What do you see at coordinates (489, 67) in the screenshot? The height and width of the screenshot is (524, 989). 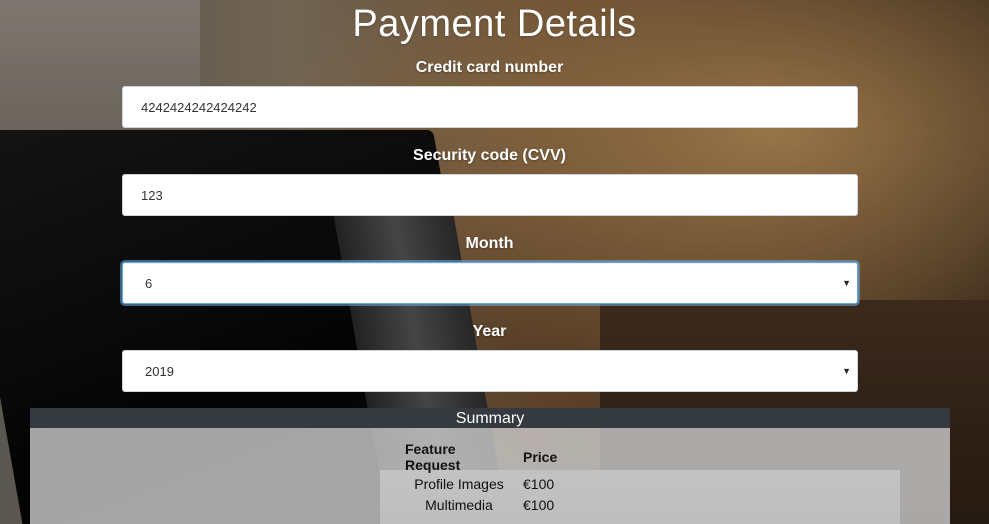 I see `card-number-label: Credit card number` at bounding box center [489, 67].